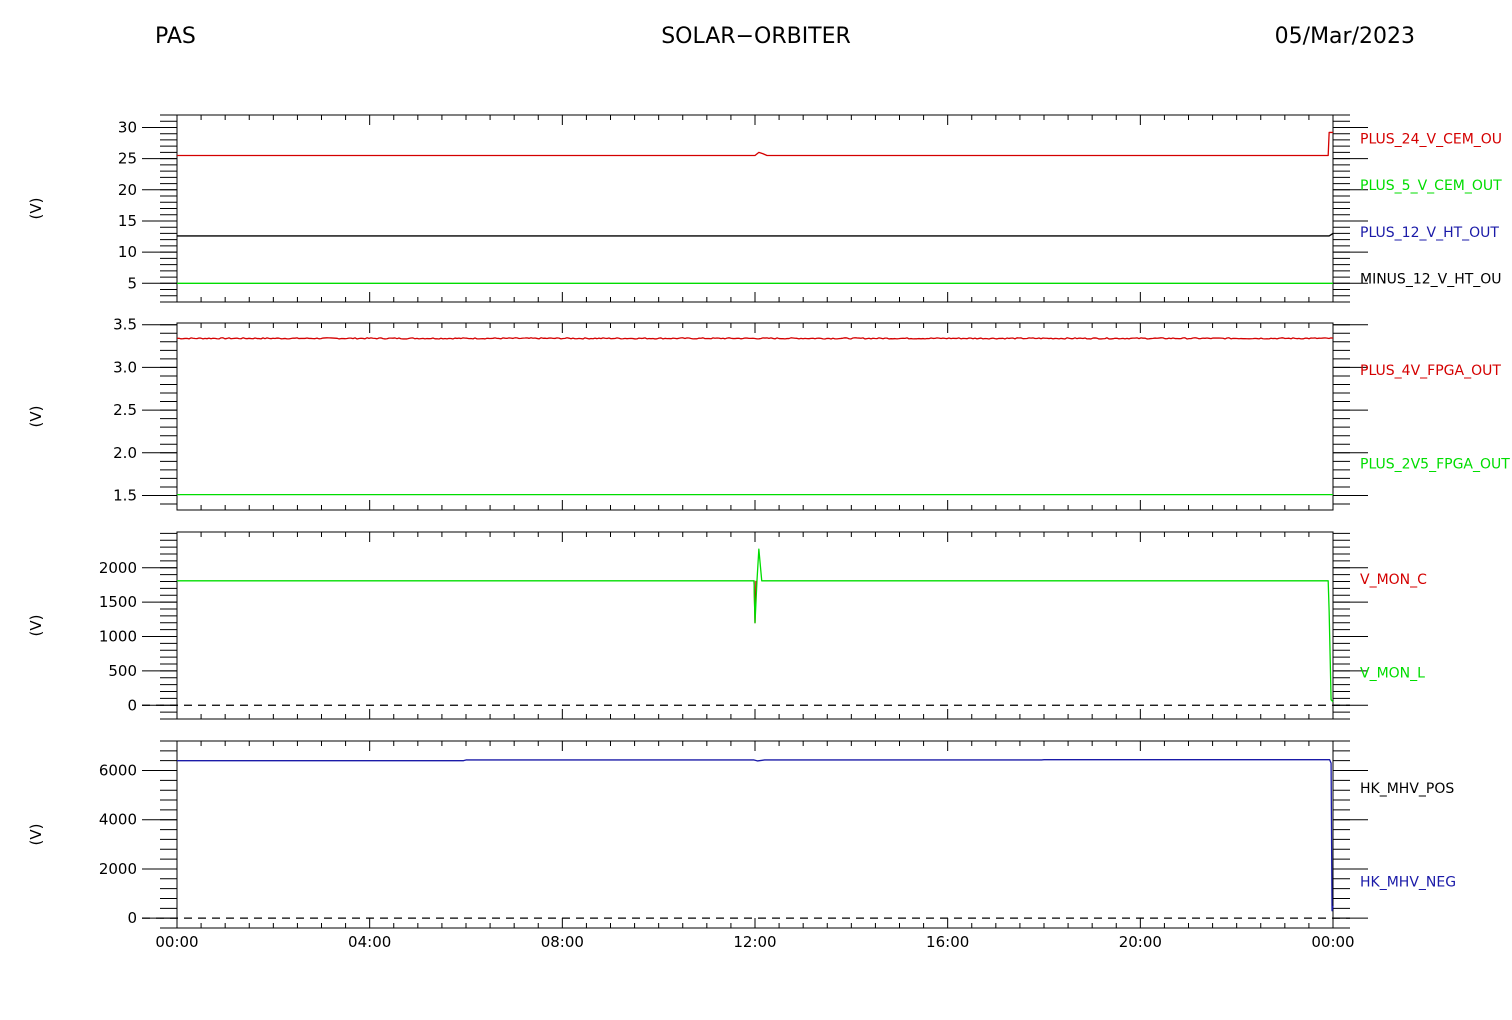 Image resolution: width=1512 pixels, height=1020 pixels. What do you see at coordinates (1431, 186) in the screenshot?
I see `legend-label: PLUS_5_V_CEM_OUT` at bounding box center [1431, 186].